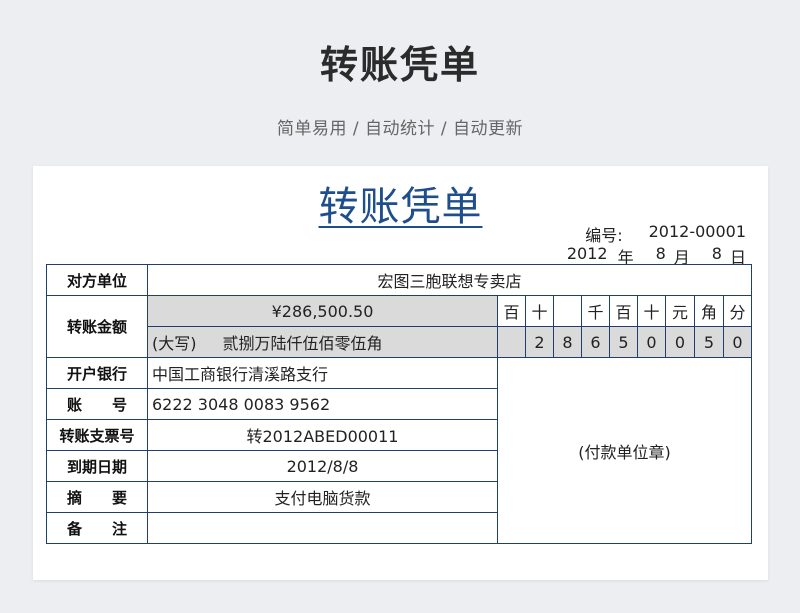 The width and height of the screenshot is (800, 613). What do you see at coordinates (400, 129) in the screenshot?
I see `page-subtitle: 简单易用 / 自动统计 / 自动更新` at bounding box center [400, 129].